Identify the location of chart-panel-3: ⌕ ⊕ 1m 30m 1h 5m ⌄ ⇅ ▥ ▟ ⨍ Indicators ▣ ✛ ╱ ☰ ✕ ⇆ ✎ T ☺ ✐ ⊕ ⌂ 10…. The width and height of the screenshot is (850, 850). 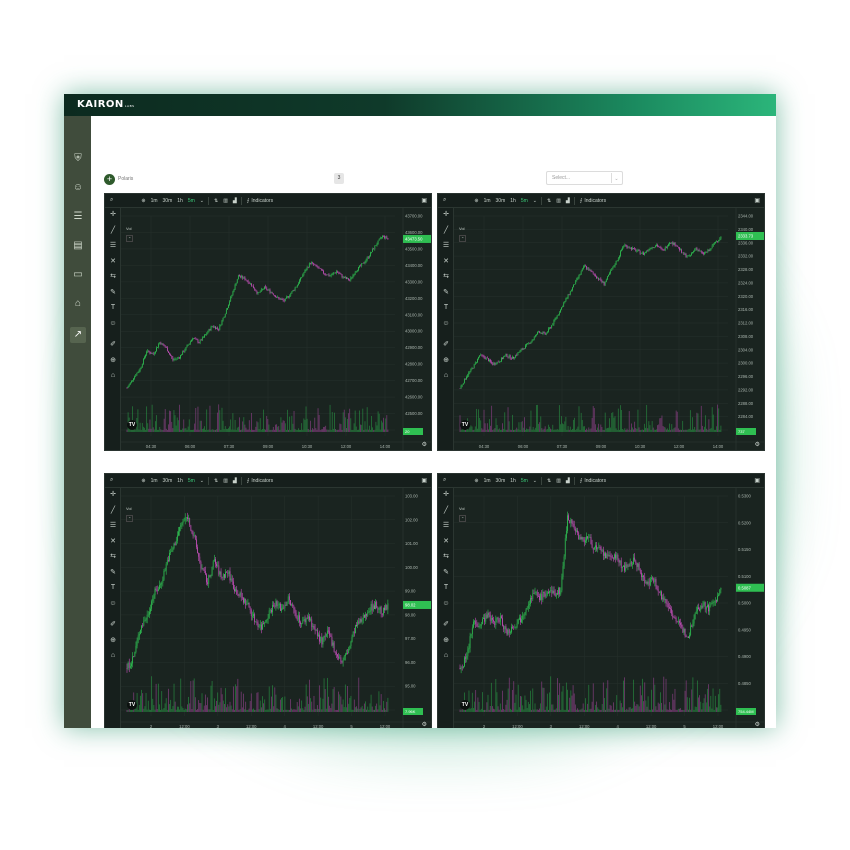
(268, 600).